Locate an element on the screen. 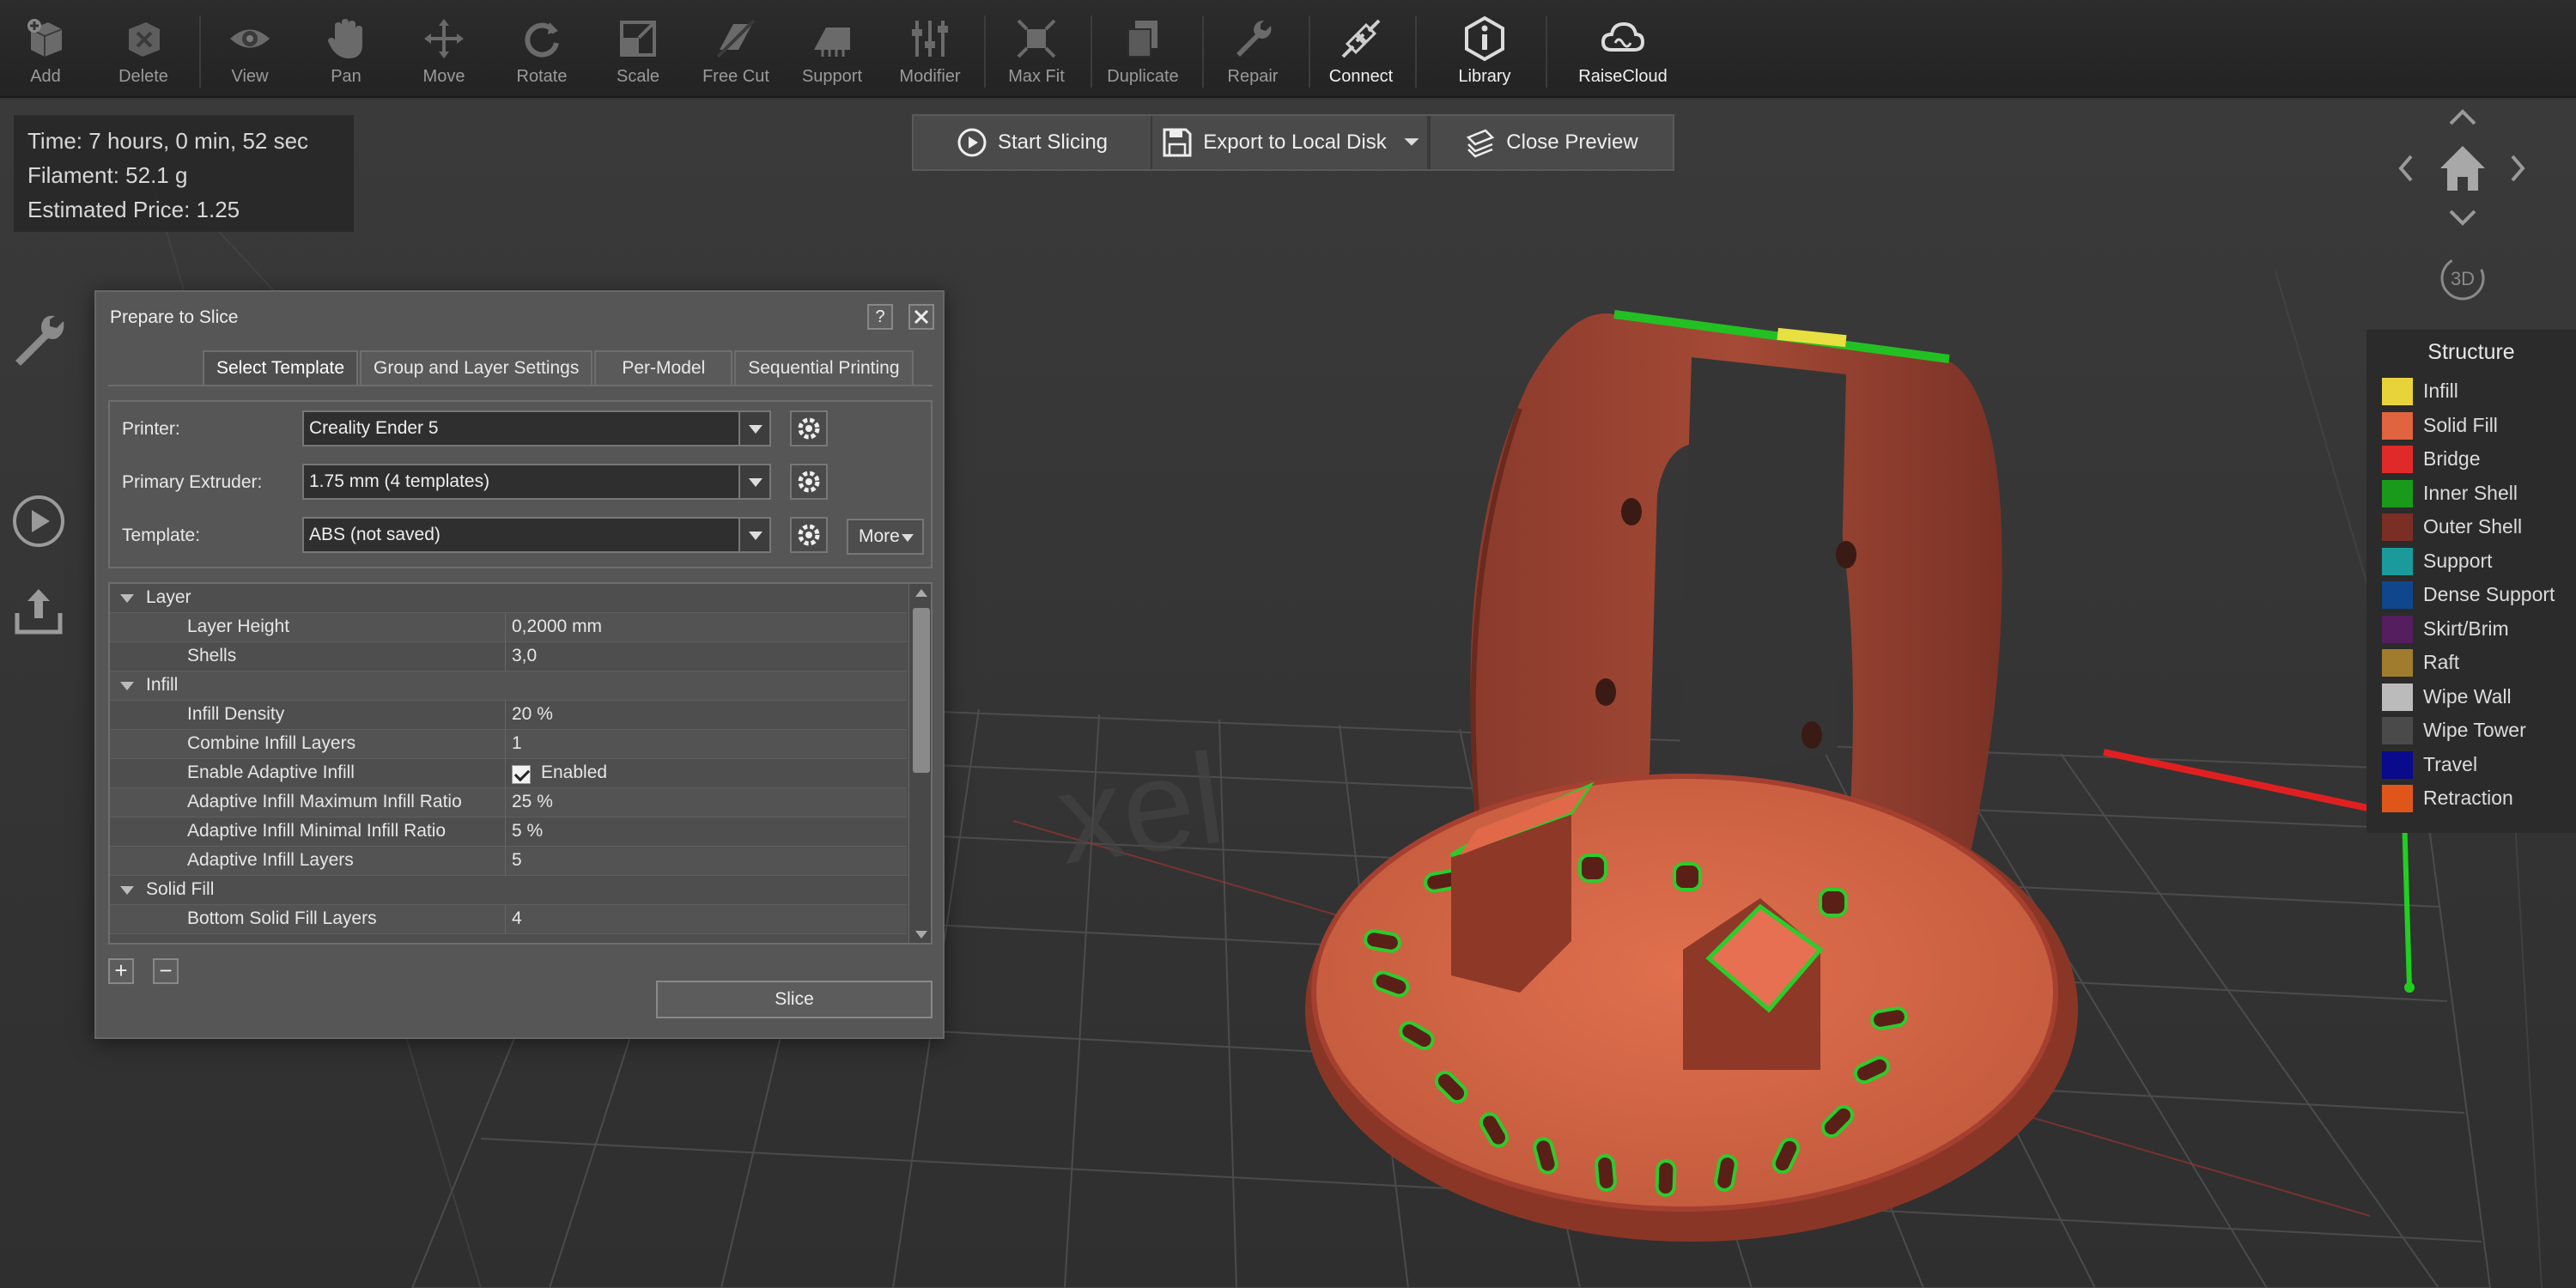 This screenshot has height=1288, width=2576. cloud-icon is located at coordinates (1623, 36).